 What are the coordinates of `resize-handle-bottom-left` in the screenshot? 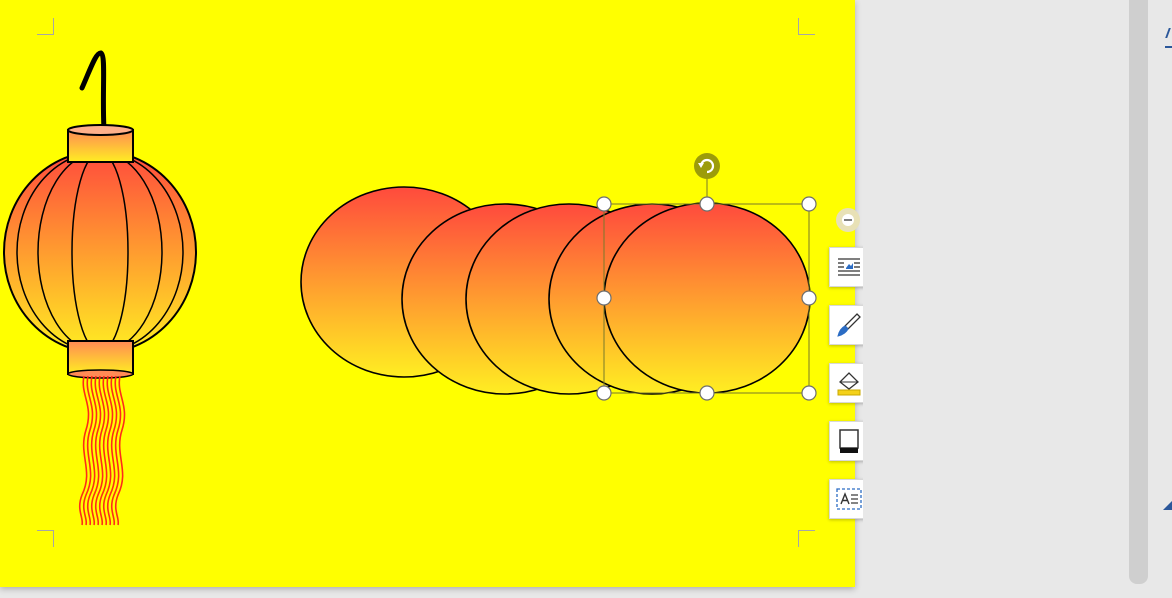 It's located at (604, 393).